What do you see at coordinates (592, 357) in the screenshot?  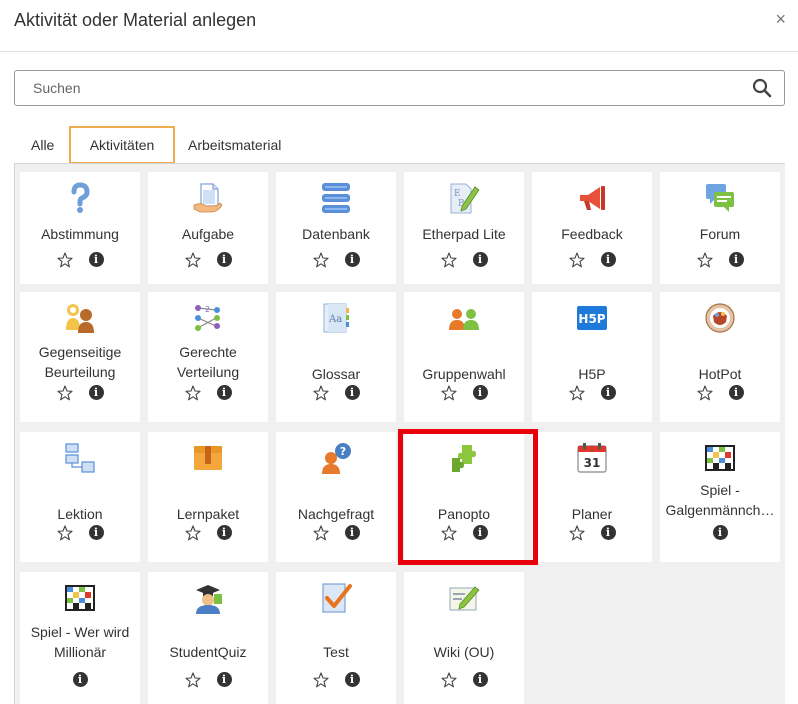 I see `module-card: H5P H5P i` at bounding box center [592, 357].